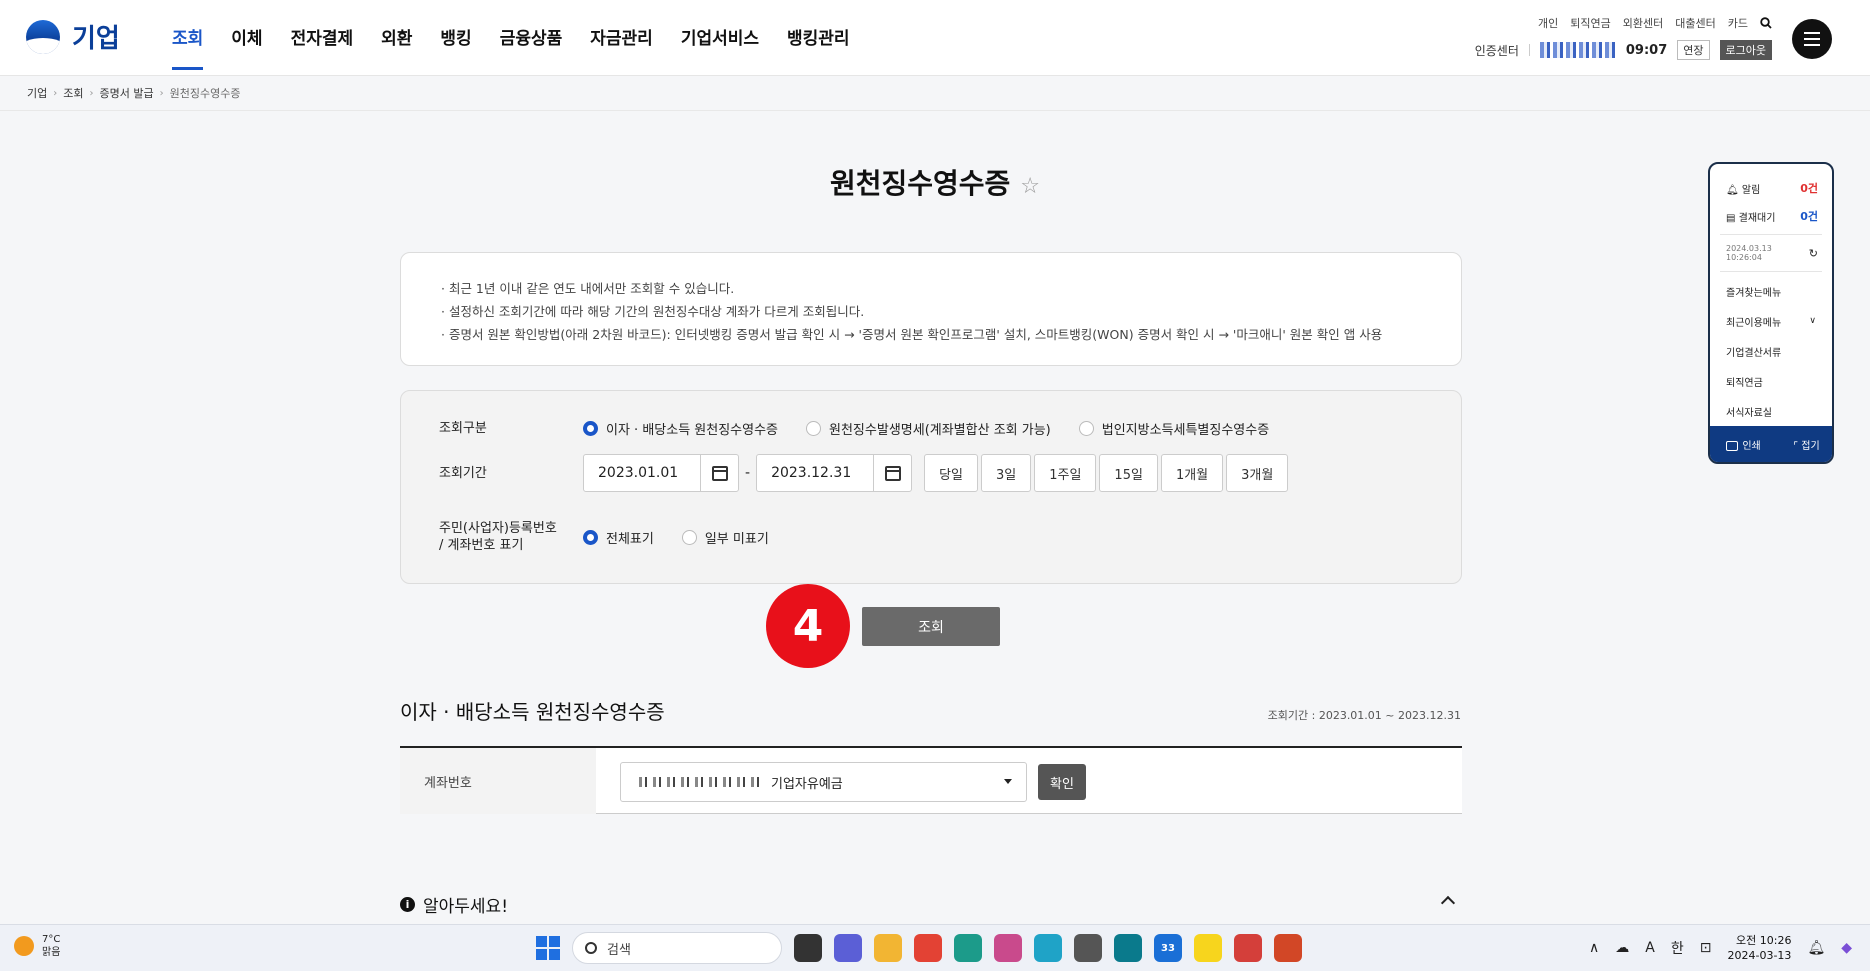 This screenshot has height=971, width=1870. I want to click on chrome-icon, so click(928, 948).